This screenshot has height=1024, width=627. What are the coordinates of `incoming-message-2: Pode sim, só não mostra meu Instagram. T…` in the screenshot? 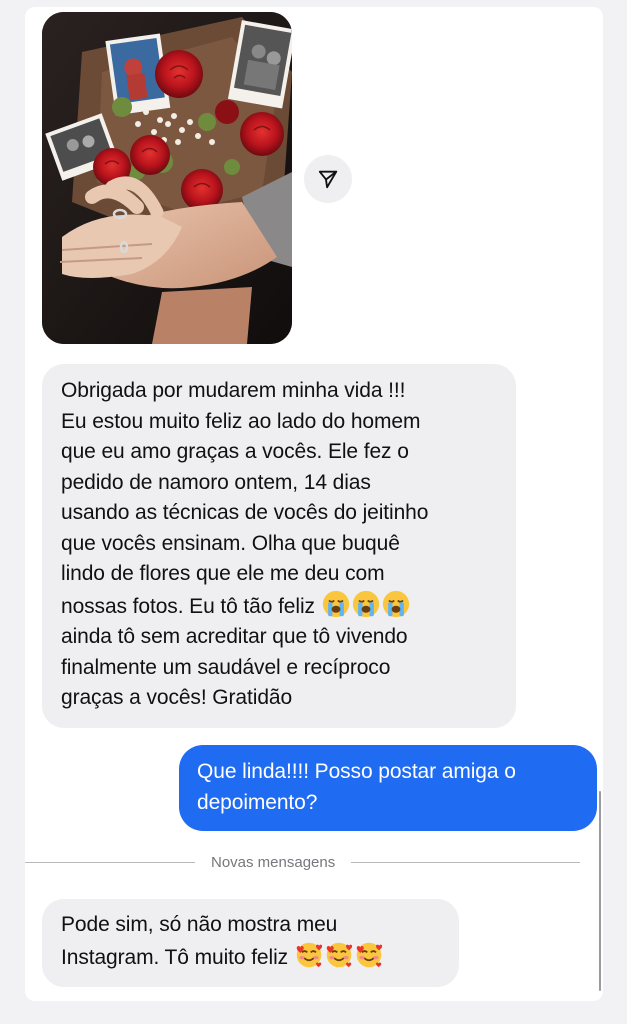 It's located at (250, 943).